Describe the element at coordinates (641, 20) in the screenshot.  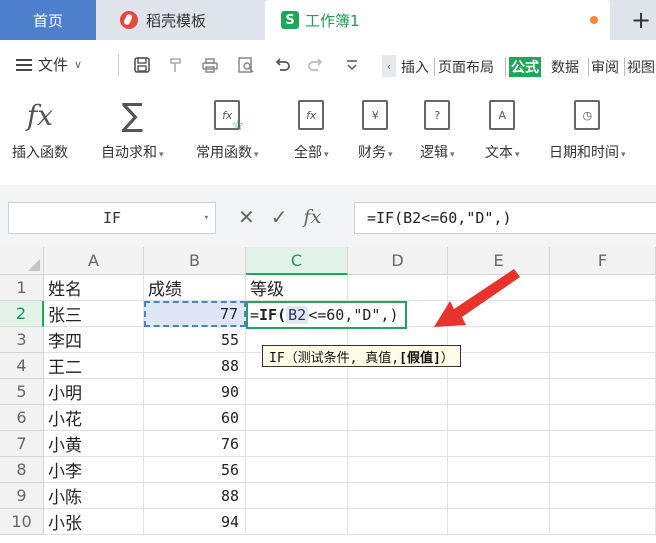
I see `new-tab-button: +` at that location.